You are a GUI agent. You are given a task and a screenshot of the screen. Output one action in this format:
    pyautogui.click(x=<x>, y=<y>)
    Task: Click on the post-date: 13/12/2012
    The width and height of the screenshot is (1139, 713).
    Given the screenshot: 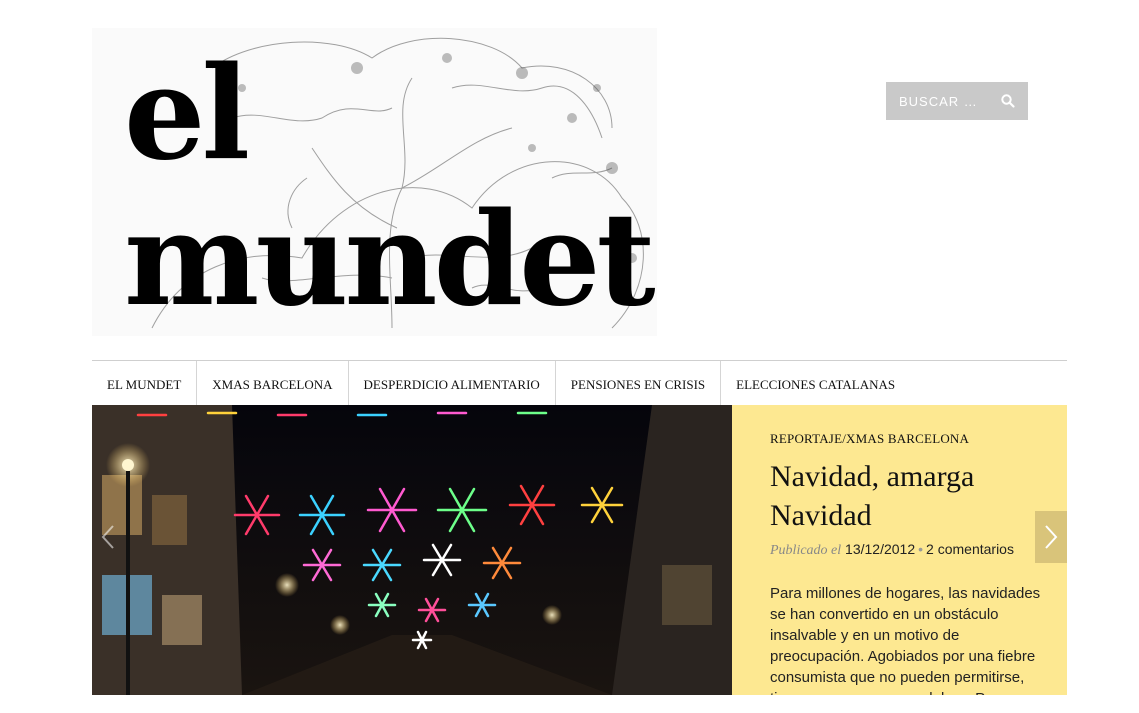 What is the action you would take?
    pyautogui.click(x=880, y=549)
    